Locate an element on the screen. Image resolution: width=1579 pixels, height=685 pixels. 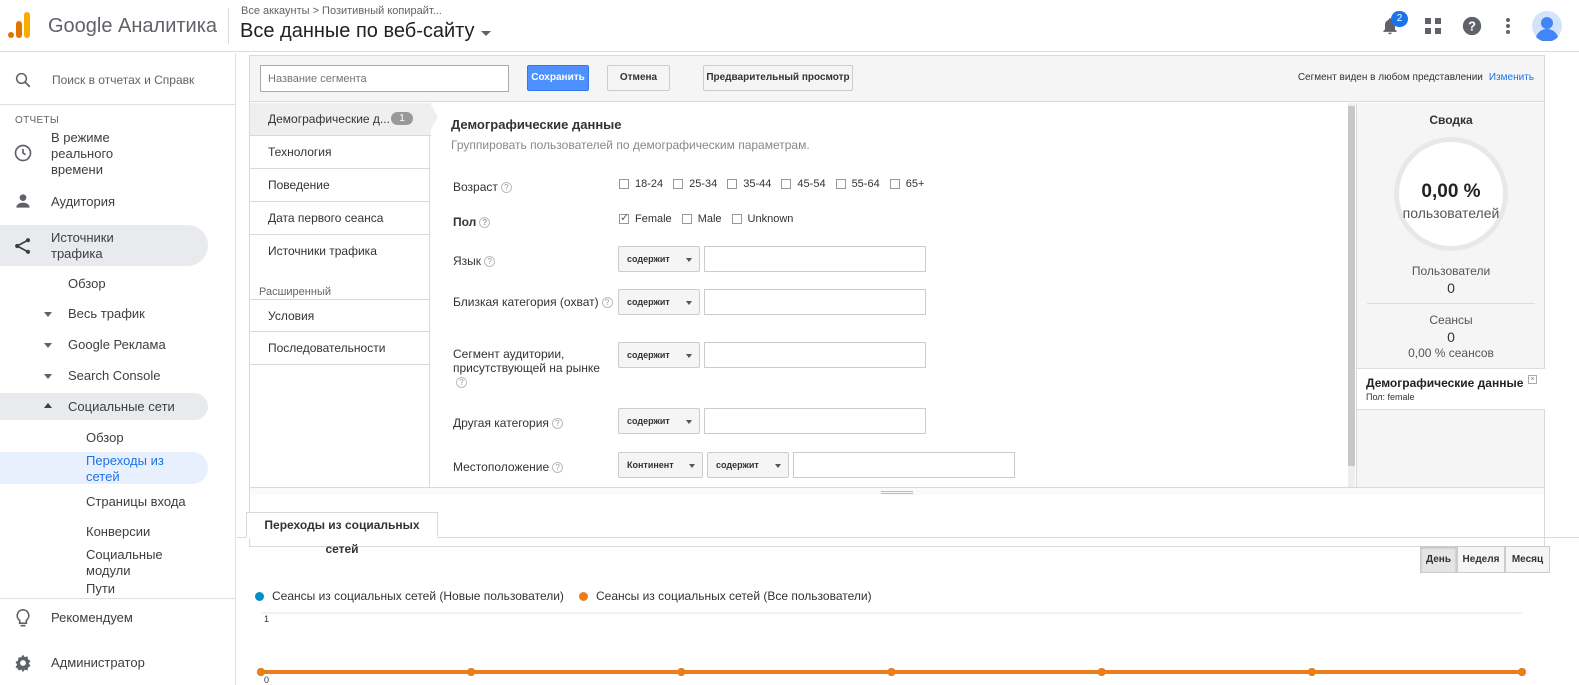
checkbox-checked is located at coordinates (624, 217).